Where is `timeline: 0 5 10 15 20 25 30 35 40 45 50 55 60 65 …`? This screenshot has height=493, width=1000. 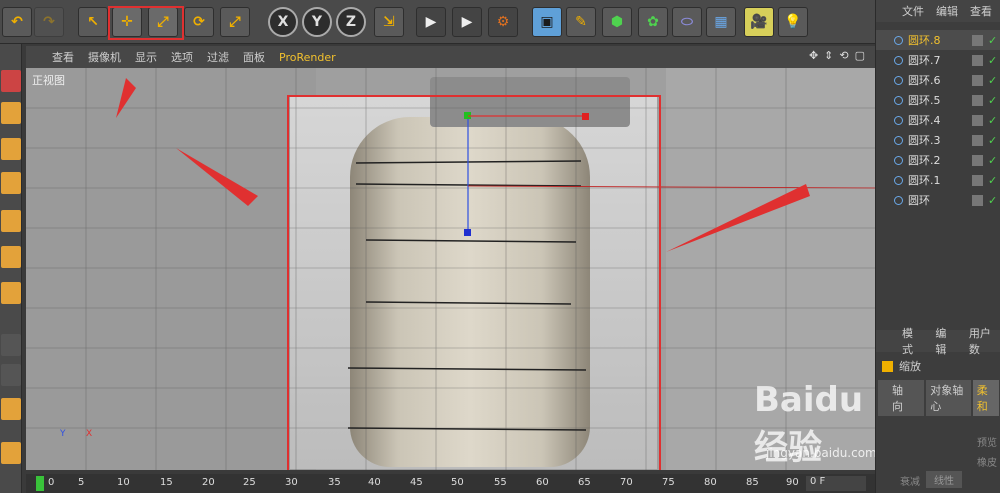 timeline: 0 5 10 15 20 25 30 35 40 45 50 55 60 65 … is located at coordinates (450, 483).